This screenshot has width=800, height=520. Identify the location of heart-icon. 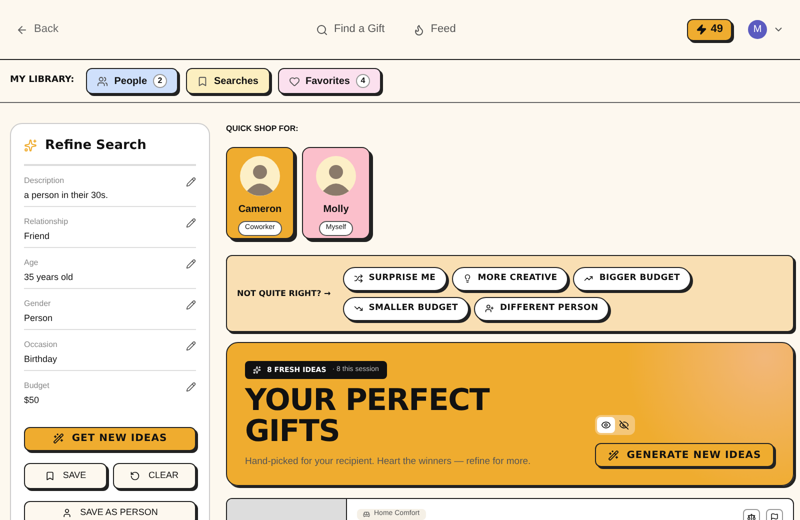
(294, 81).